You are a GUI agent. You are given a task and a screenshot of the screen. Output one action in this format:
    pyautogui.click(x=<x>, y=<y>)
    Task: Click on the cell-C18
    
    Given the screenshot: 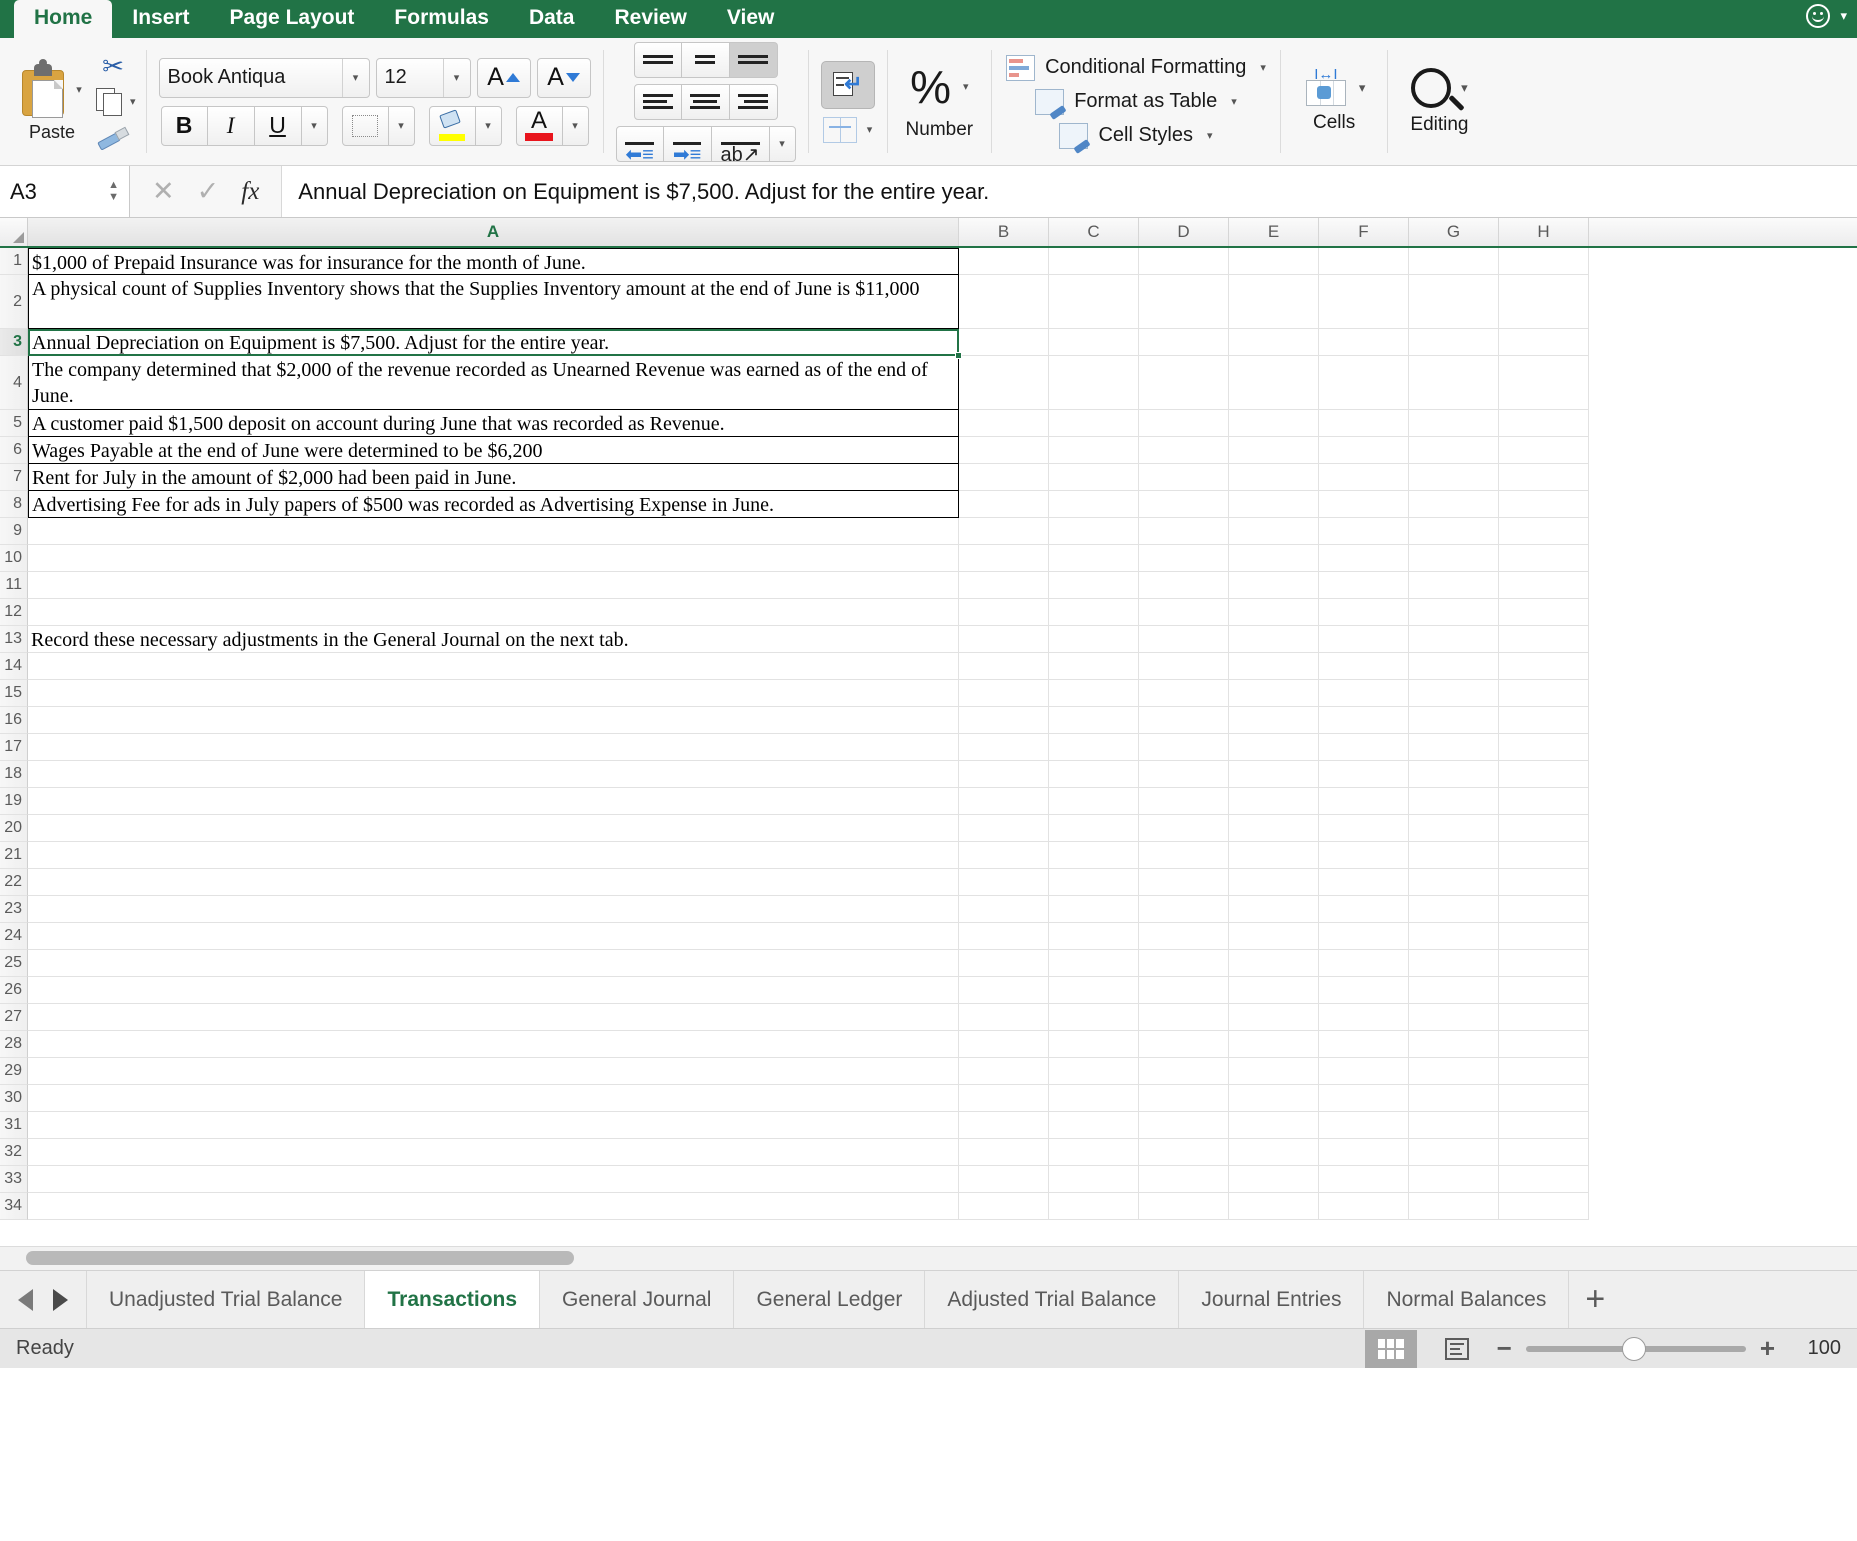 What is the action you would take?
    pyautogui.click(x=1094, y=774)
    